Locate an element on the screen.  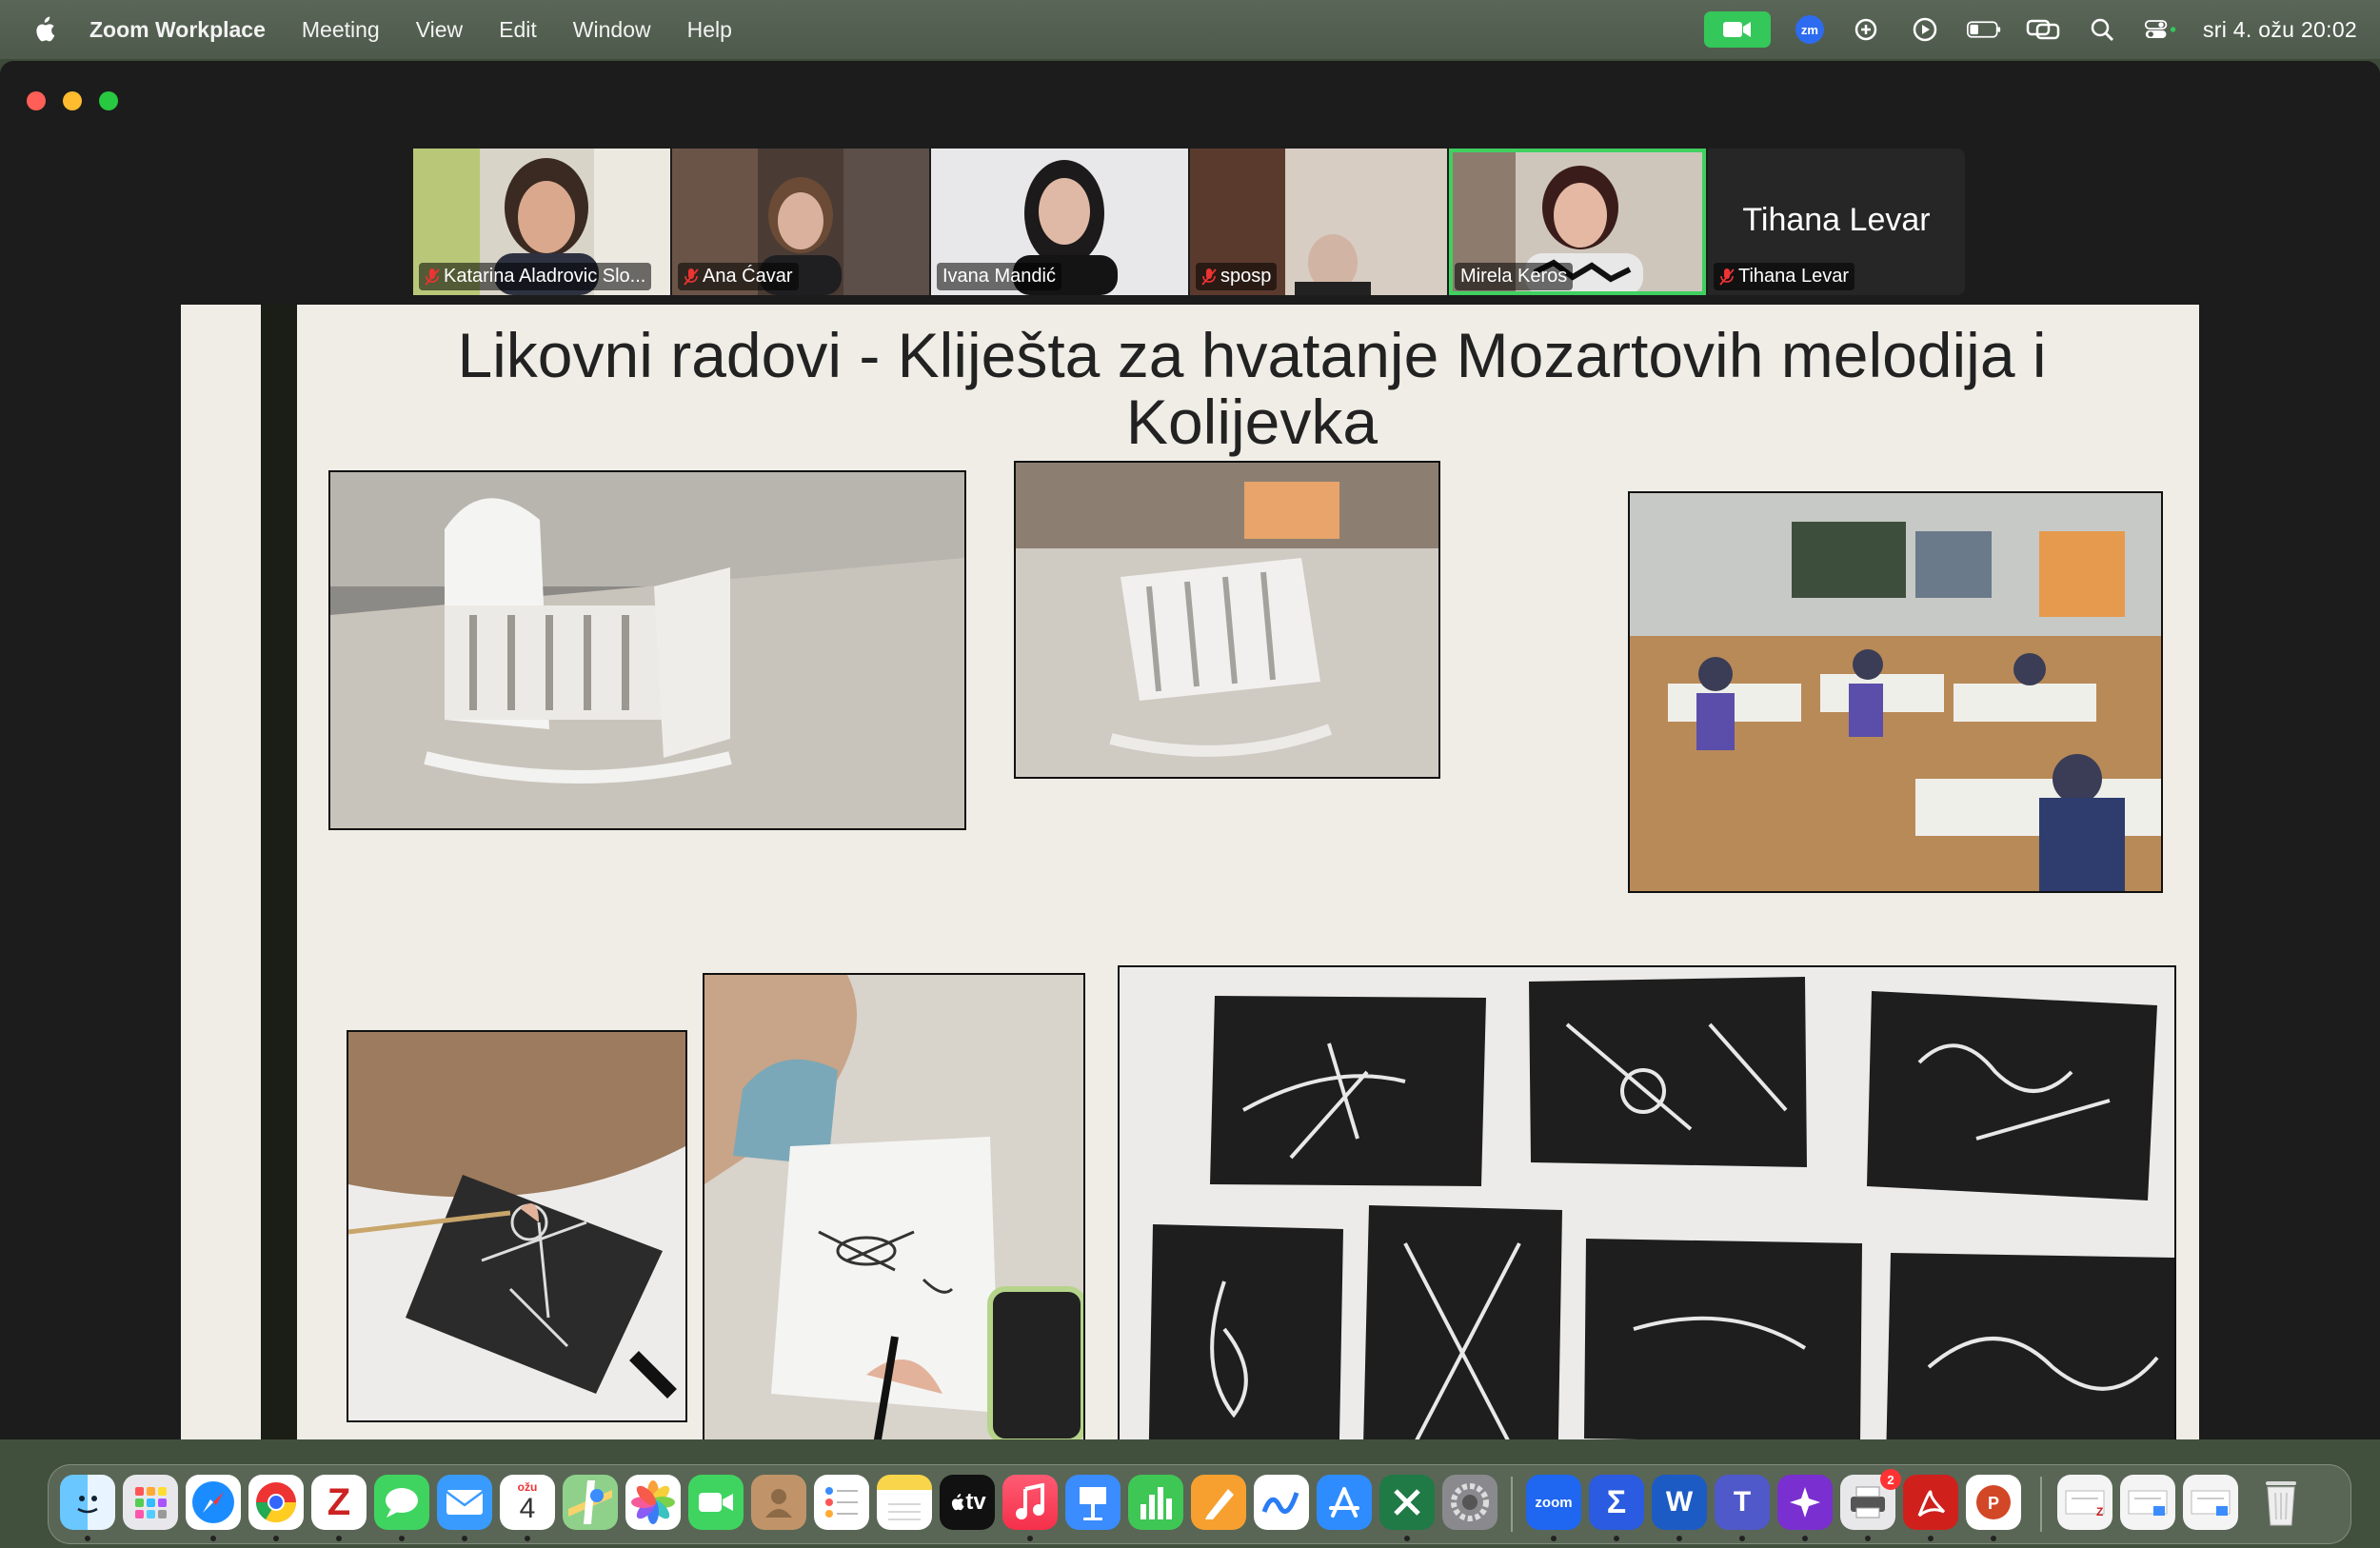
launchpad-icon is located at coordinates (150, 1502).